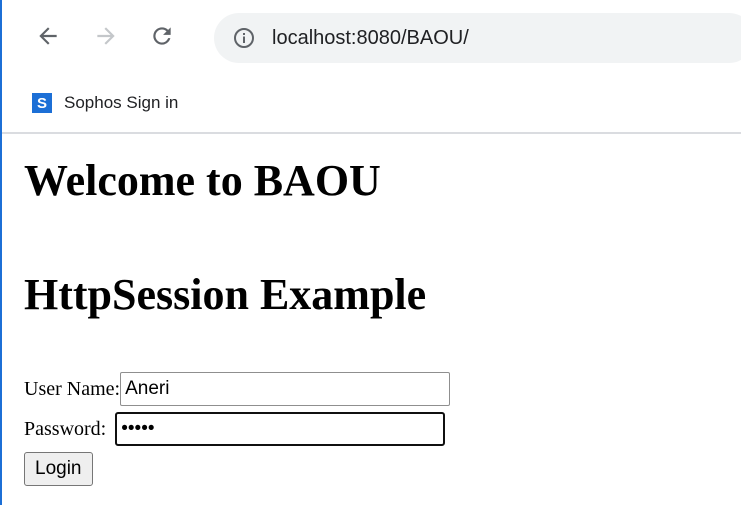 This screenshot has width=741, height=505. I want to click on bookmark-sophos: S Sophos Sign in, so click(105, 103).